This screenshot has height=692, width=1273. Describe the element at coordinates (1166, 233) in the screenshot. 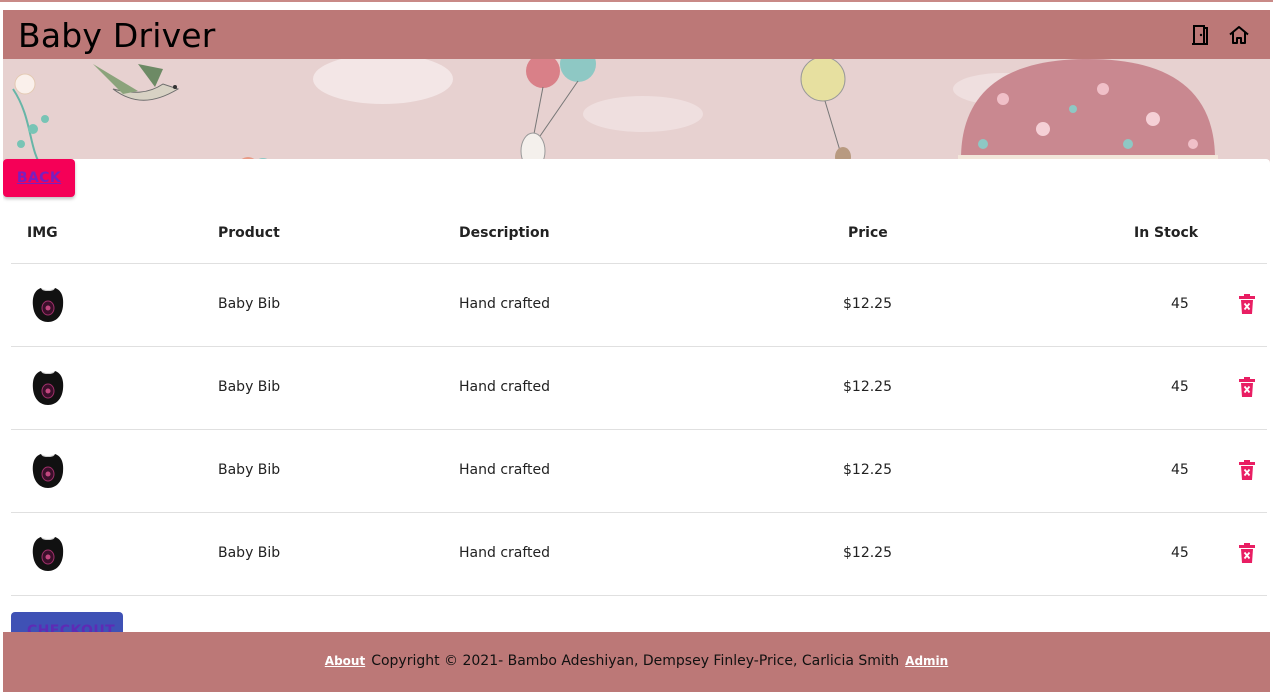

I see `column-header-in-stock: In Stock` at that location.